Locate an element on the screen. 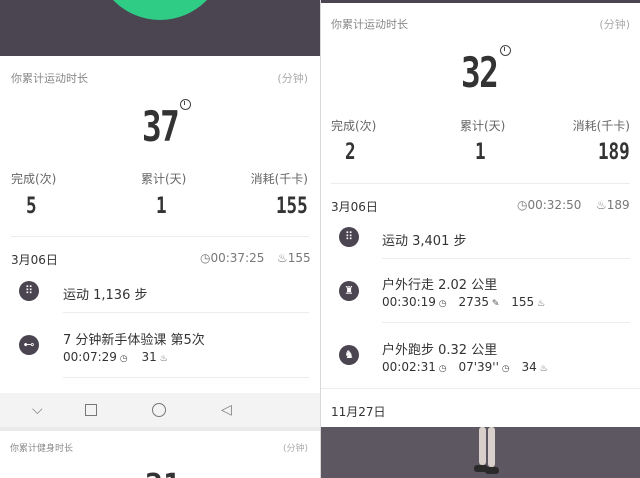 The width and height of the screenshot is (640, 478). day-duration: 00:37:25 is located at coordinates (237, 258).